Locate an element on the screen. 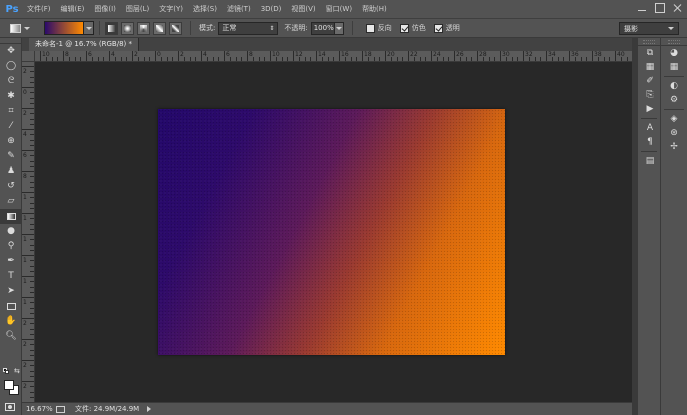 The image size is (687, 415). menu-image: 图像(I) is located at coordinates (105, 9).